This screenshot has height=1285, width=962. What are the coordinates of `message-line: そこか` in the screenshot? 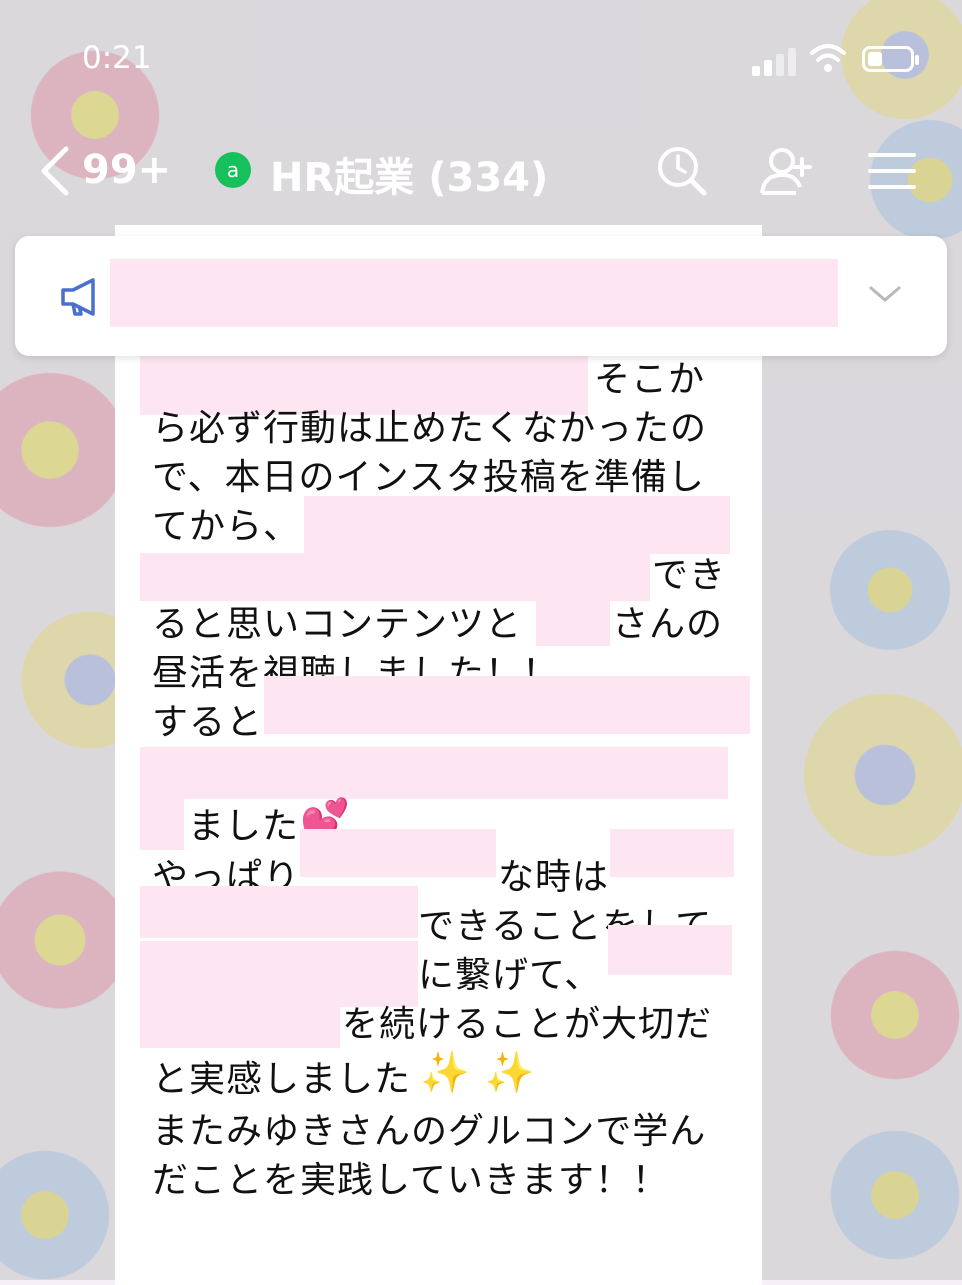 It's located at (446, 385).